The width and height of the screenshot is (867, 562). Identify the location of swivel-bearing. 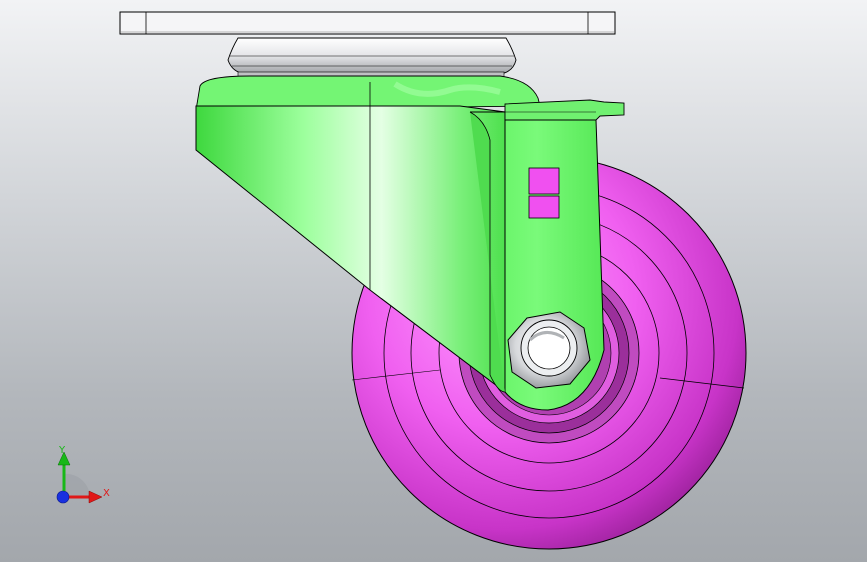
(372, 58).